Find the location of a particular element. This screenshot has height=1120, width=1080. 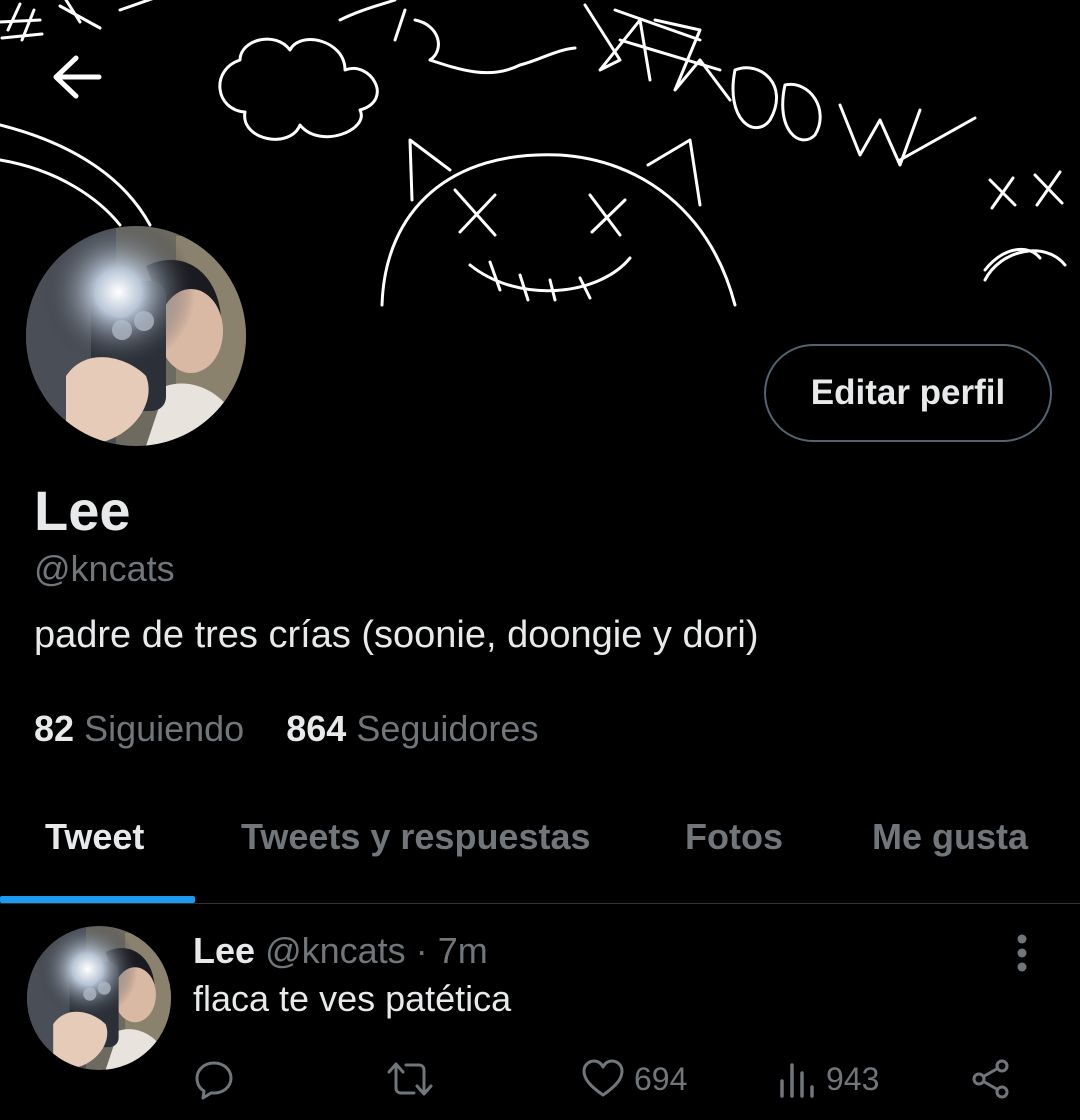

profile-tabs: Tweet Tweets y respuestas Fotos Me gusta is located at coordinates (540, 856).